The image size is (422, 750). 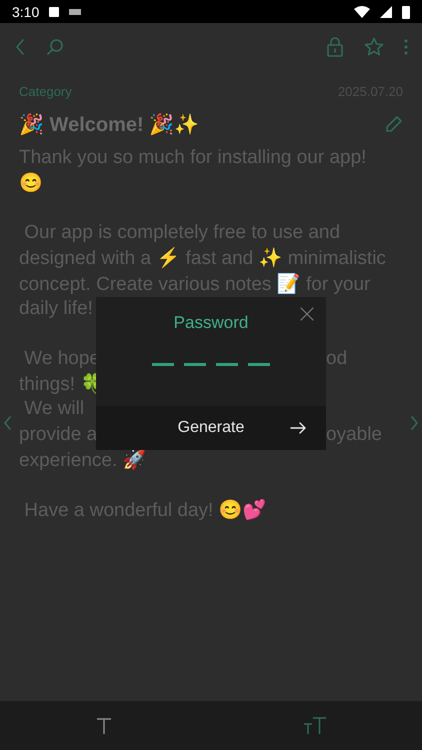 I want to click on note-title: 🎉 Welcome! 🎉✨, so click(x=109, y=124).